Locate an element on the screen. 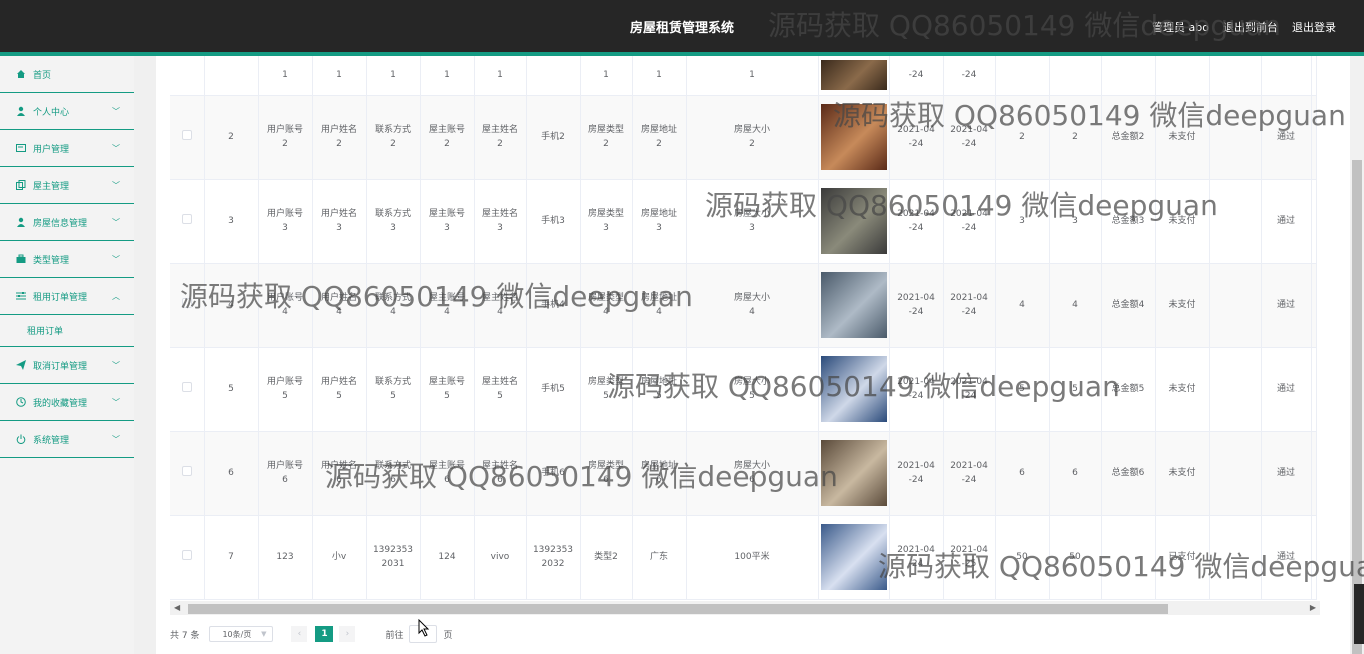 The width and height of the screenshot is (1364, 654). index-cell: 7 is located at coordinates (231, 557).